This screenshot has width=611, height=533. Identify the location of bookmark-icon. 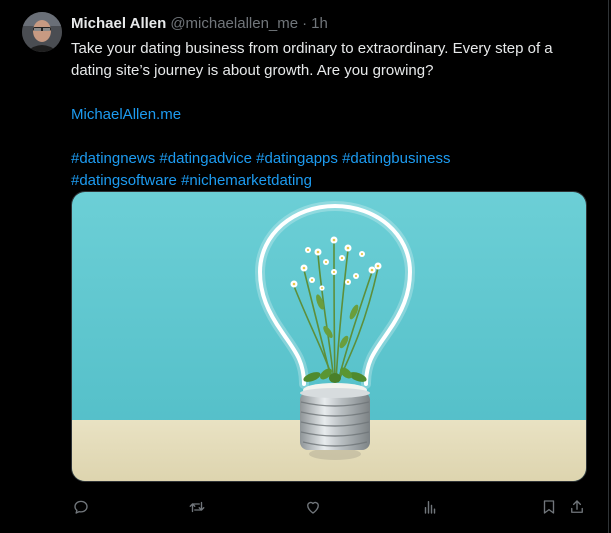
(549, 507).